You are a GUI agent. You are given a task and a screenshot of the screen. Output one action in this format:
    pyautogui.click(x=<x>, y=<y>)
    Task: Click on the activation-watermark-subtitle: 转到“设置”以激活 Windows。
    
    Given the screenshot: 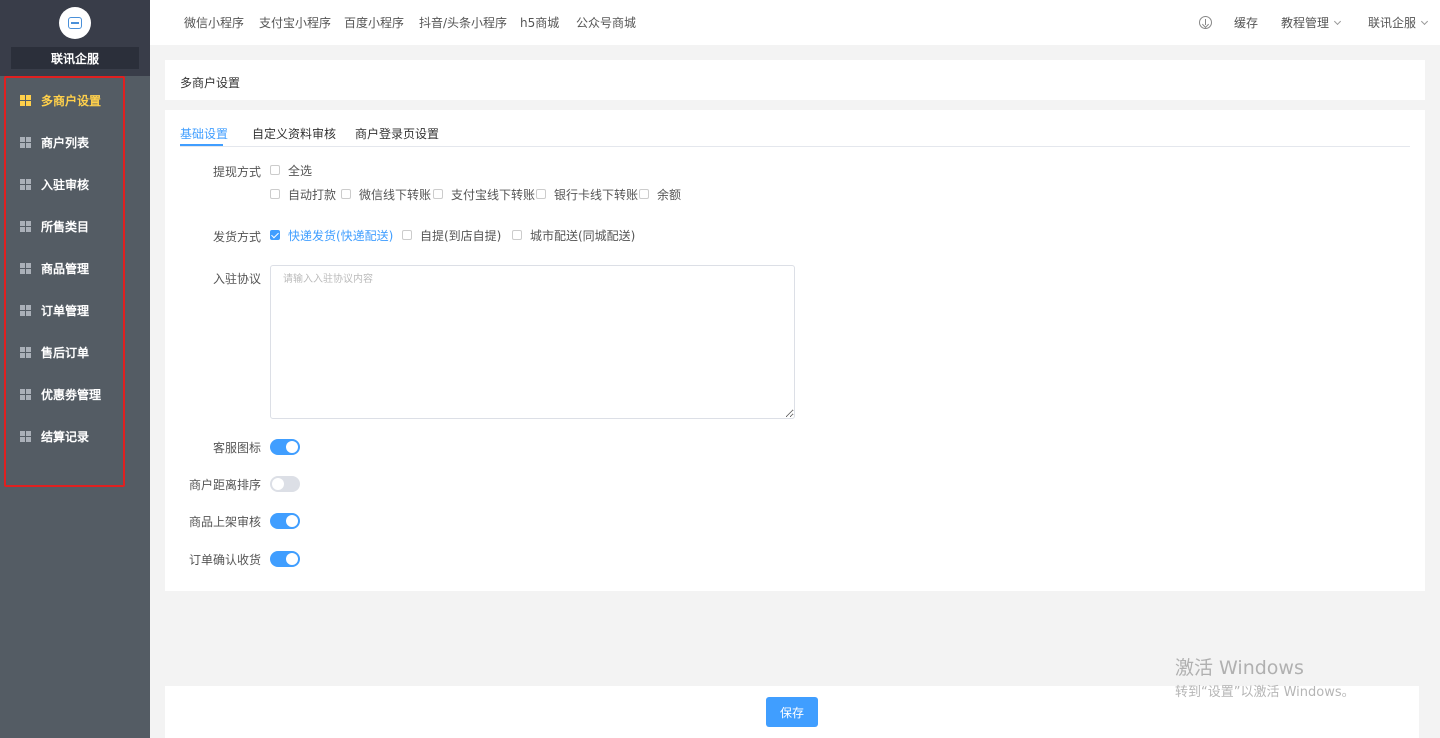 What is the action you would take?
    pyautogui.click(x=1265, y=692)
    